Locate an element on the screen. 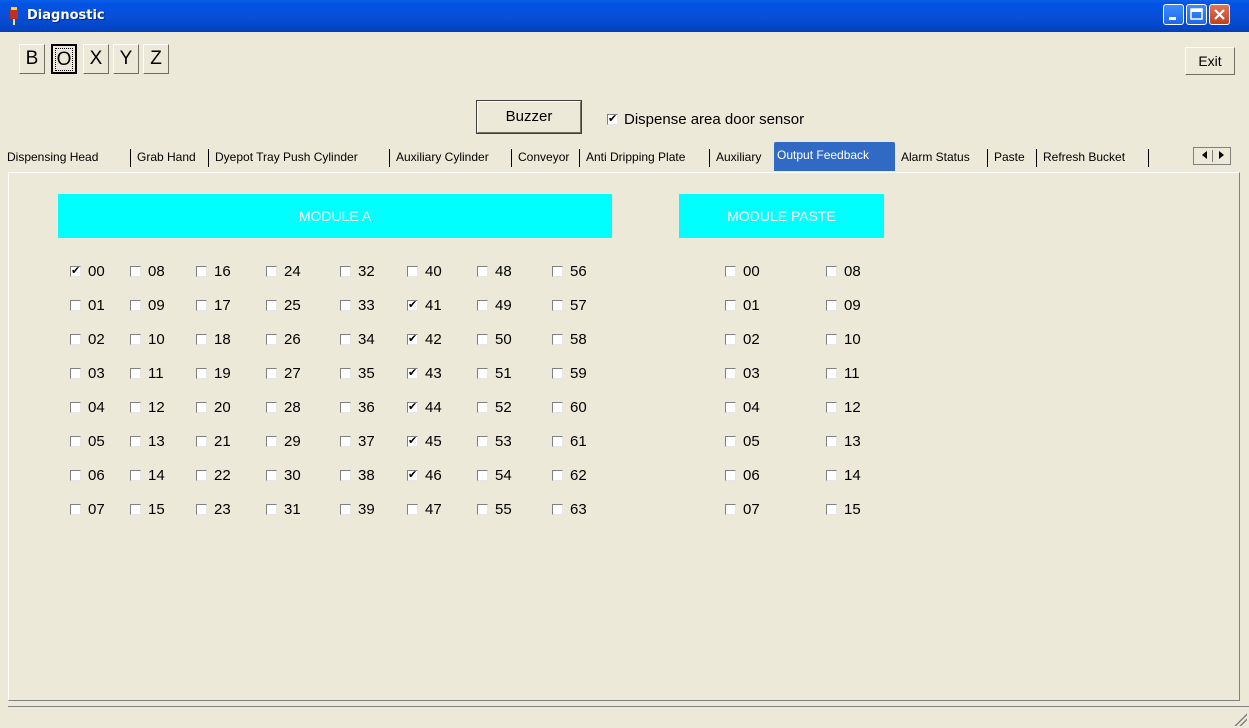  output-checkbox: 48 is located at coordinates (494, 271).